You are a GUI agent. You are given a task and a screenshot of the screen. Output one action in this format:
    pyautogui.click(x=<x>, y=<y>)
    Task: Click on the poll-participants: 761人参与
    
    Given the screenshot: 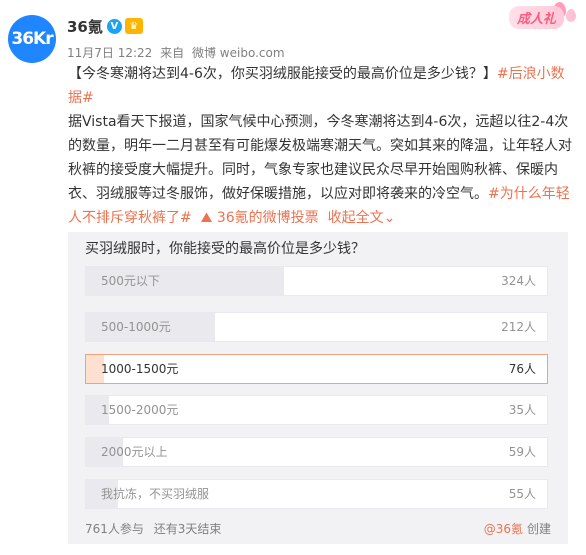 What is the action you would take?
    pyautogui.click(x=114, y=529)
    